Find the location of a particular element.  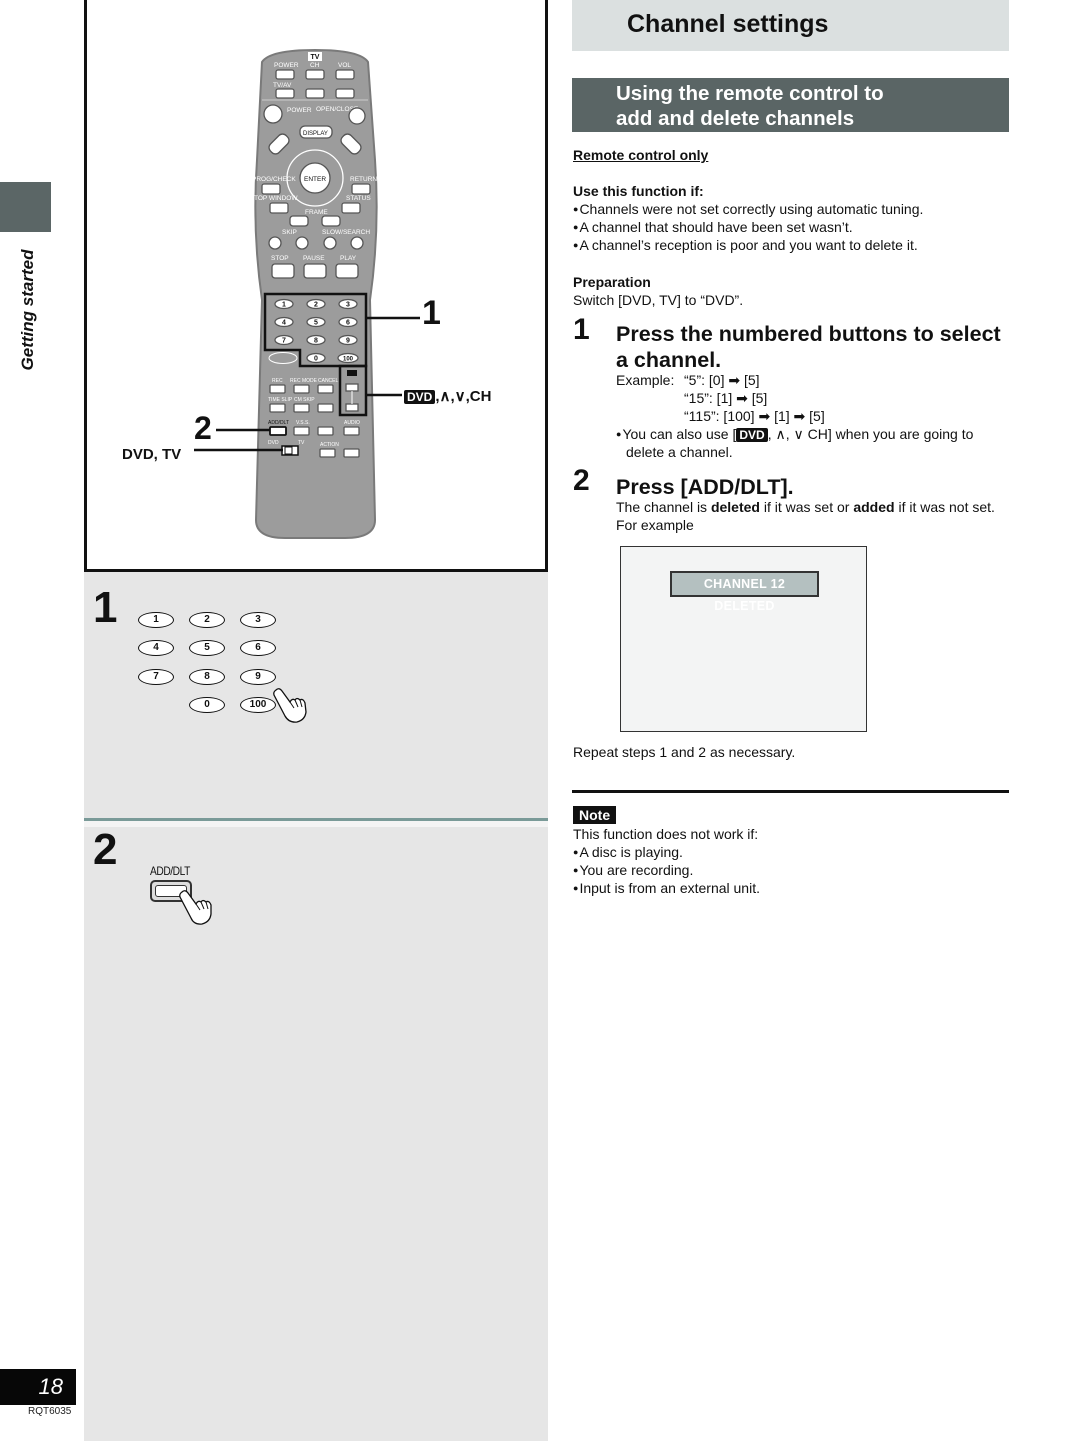

svg-text: TV/AV is located at coordinates (282, 85).